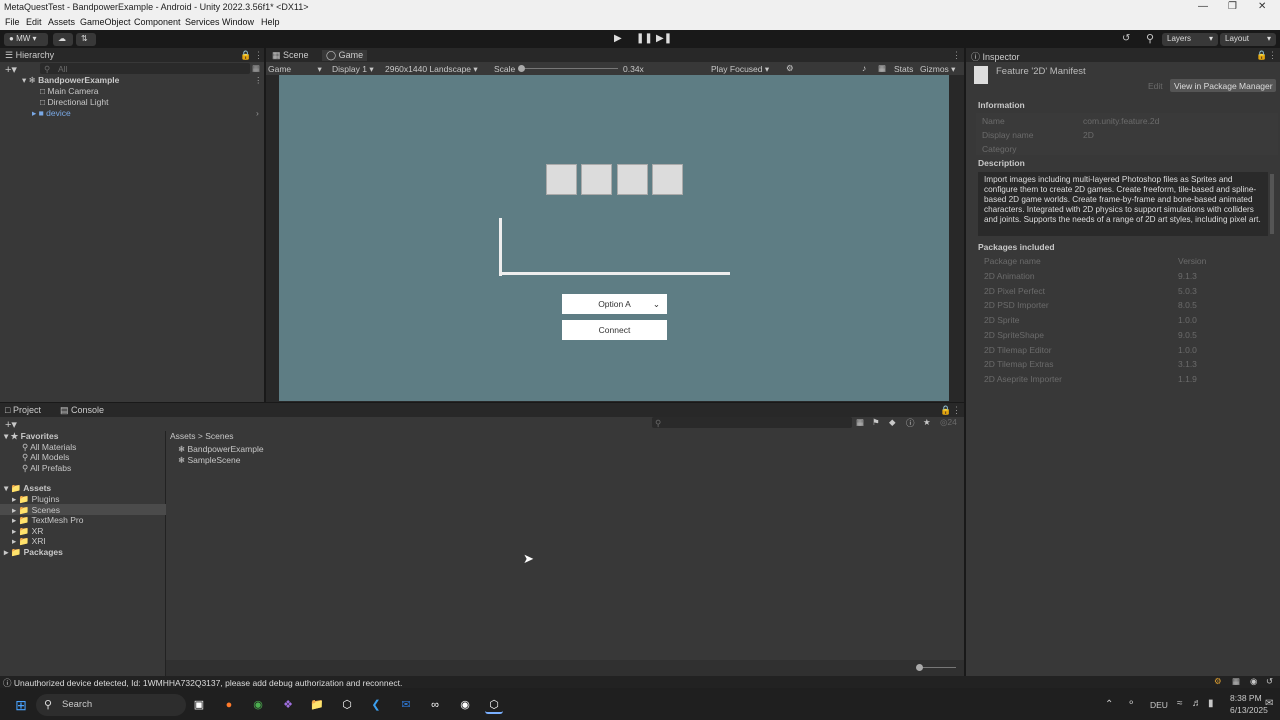 The image size is (1280, 720). What do you see at coordinates (317, 705) in the screenshot?
I see `file-explorer-icon: 📁` at bounding box center [317, 705].